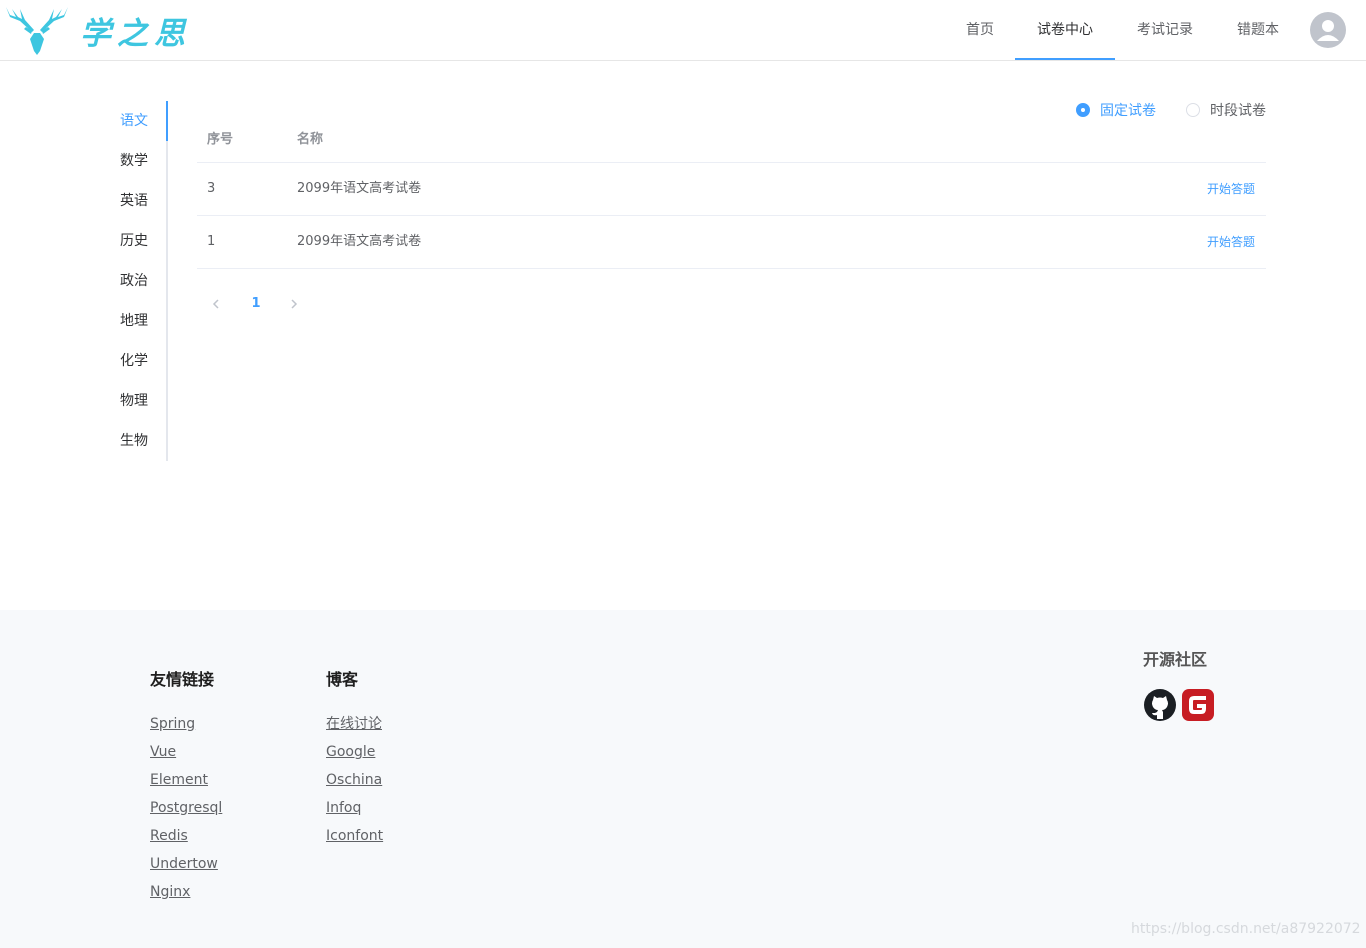  What do you see at coordinates (354, 812) in the screenshot?
I see `link-infoq: Infoq` at bounding box center [354, 812].